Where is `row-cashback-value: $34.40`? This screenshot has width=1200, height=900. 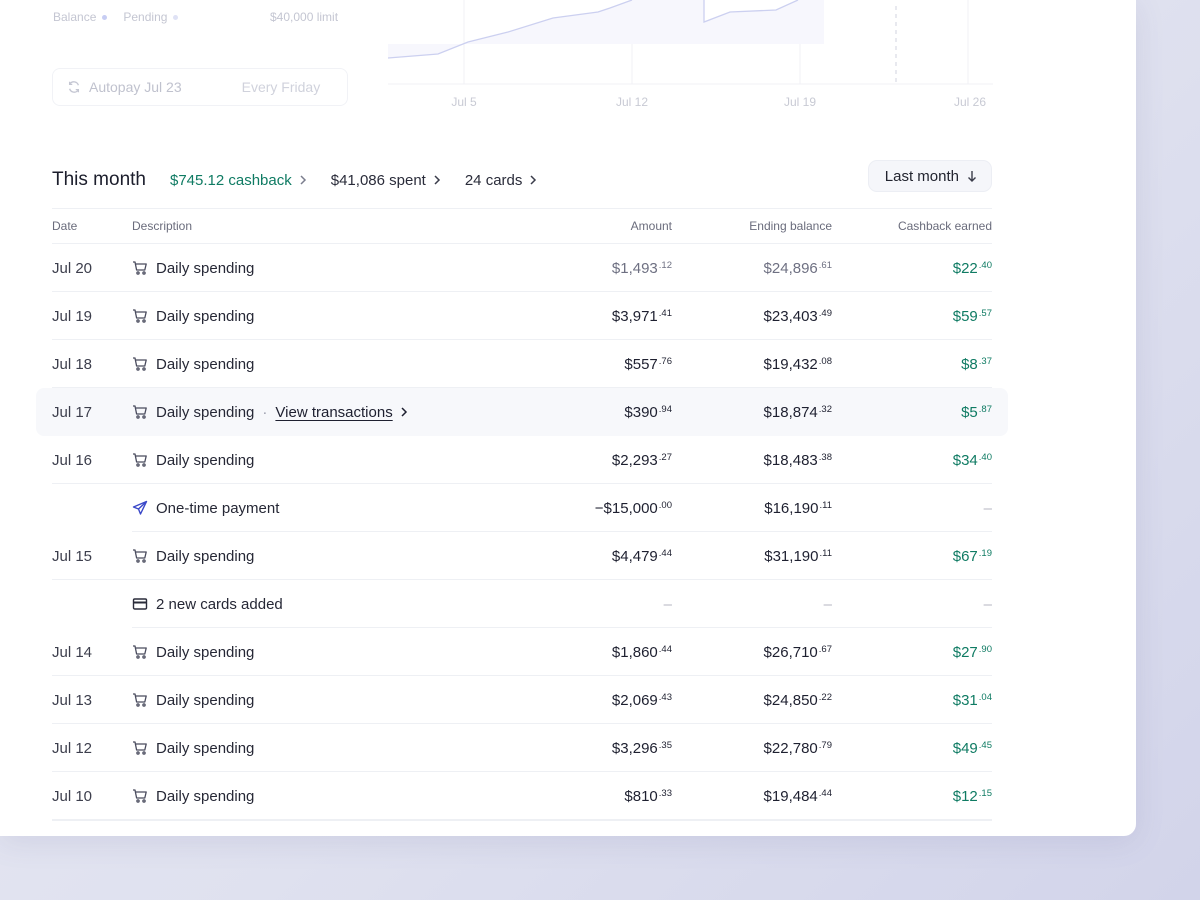
row-cashback-value: $34.40 is located at coordinates (972, 460).